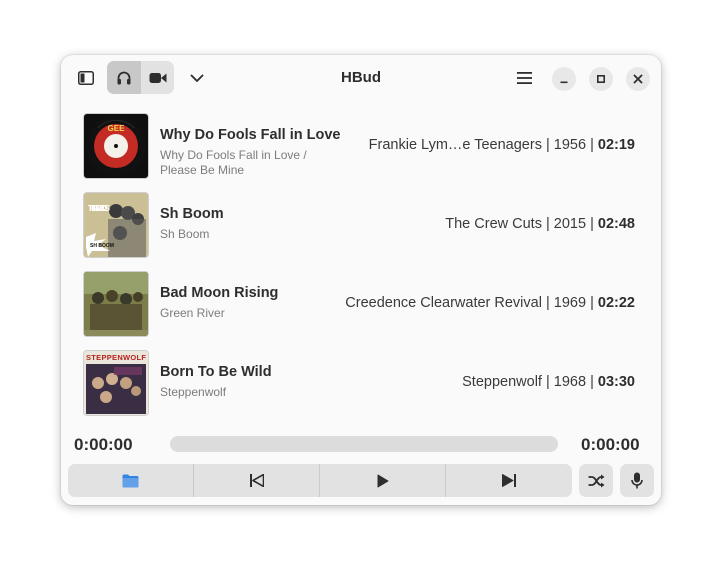 The width and height of the screenshot is (722, 572). I want to click on microphone-button, so click(637, 480).